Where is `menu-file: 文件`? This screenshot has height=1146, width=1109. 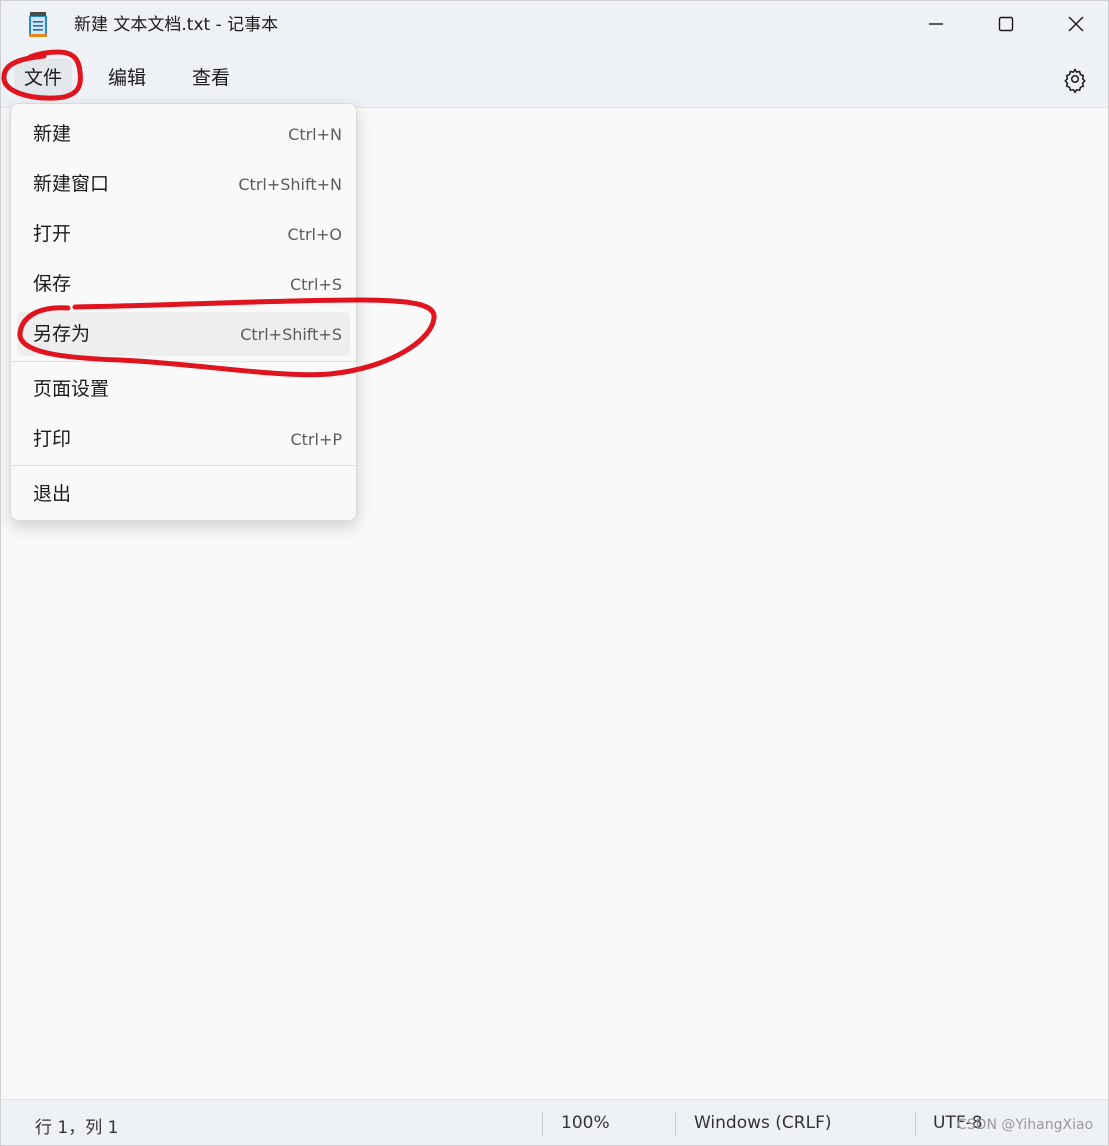 menu-file: 文件 is located at coordinates (43, 78).